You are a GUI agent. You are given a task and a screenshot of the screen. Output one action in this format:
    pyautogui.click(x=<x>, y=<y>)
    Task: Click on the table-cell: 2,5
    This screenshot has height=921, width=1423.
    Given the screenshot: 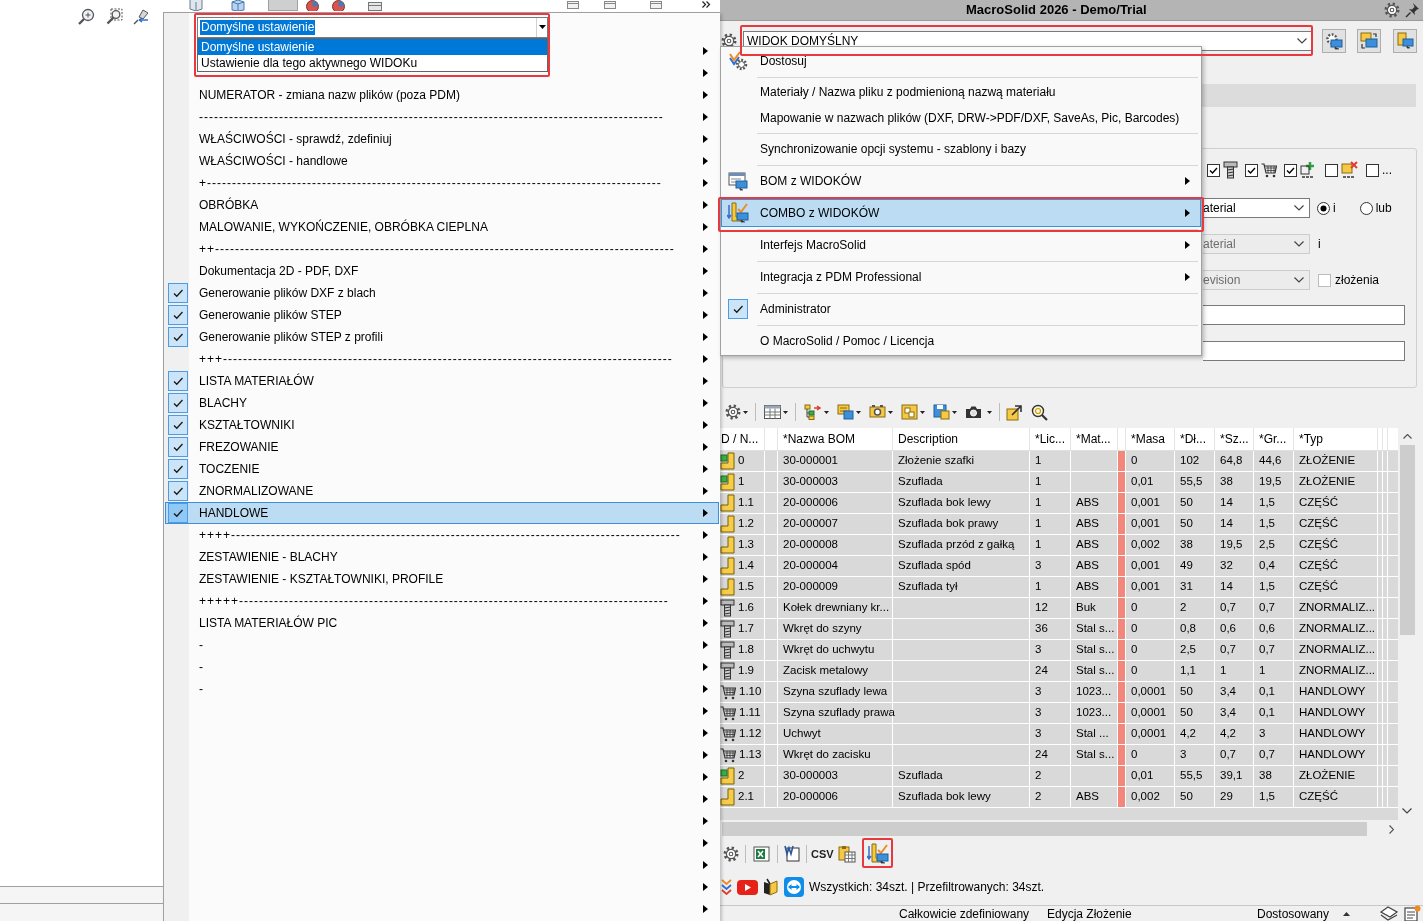 What is the action you would take?
    pyautogui.click(x=1195, y=650)
    